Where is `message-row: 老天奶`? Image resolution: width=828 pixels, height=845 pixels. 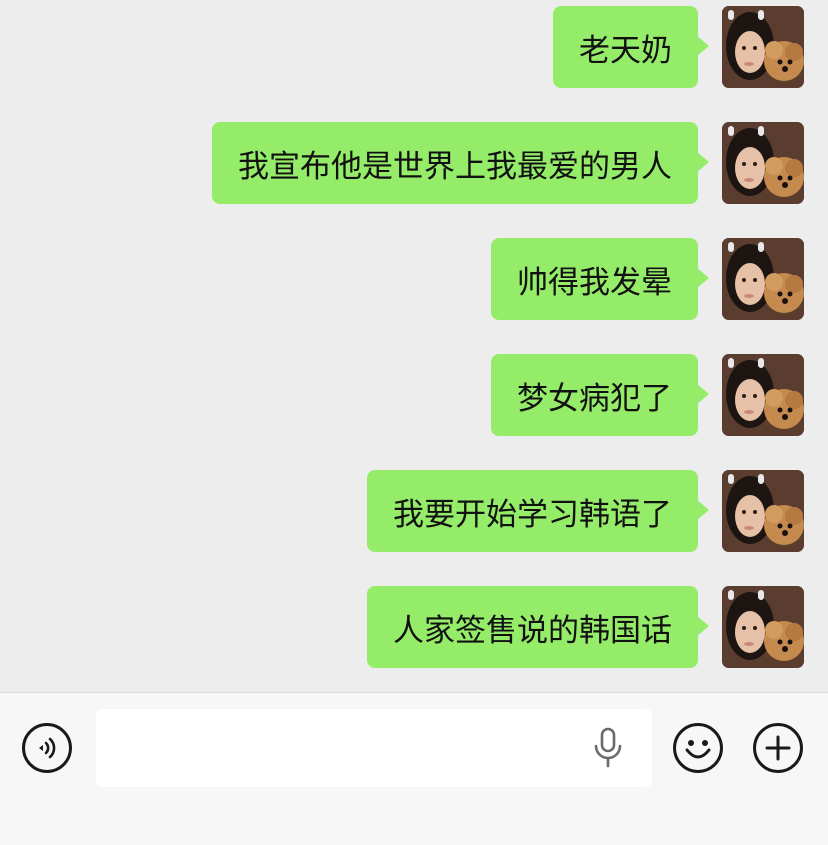 message-row: 老天奶 is located at coordinates (678, 47).